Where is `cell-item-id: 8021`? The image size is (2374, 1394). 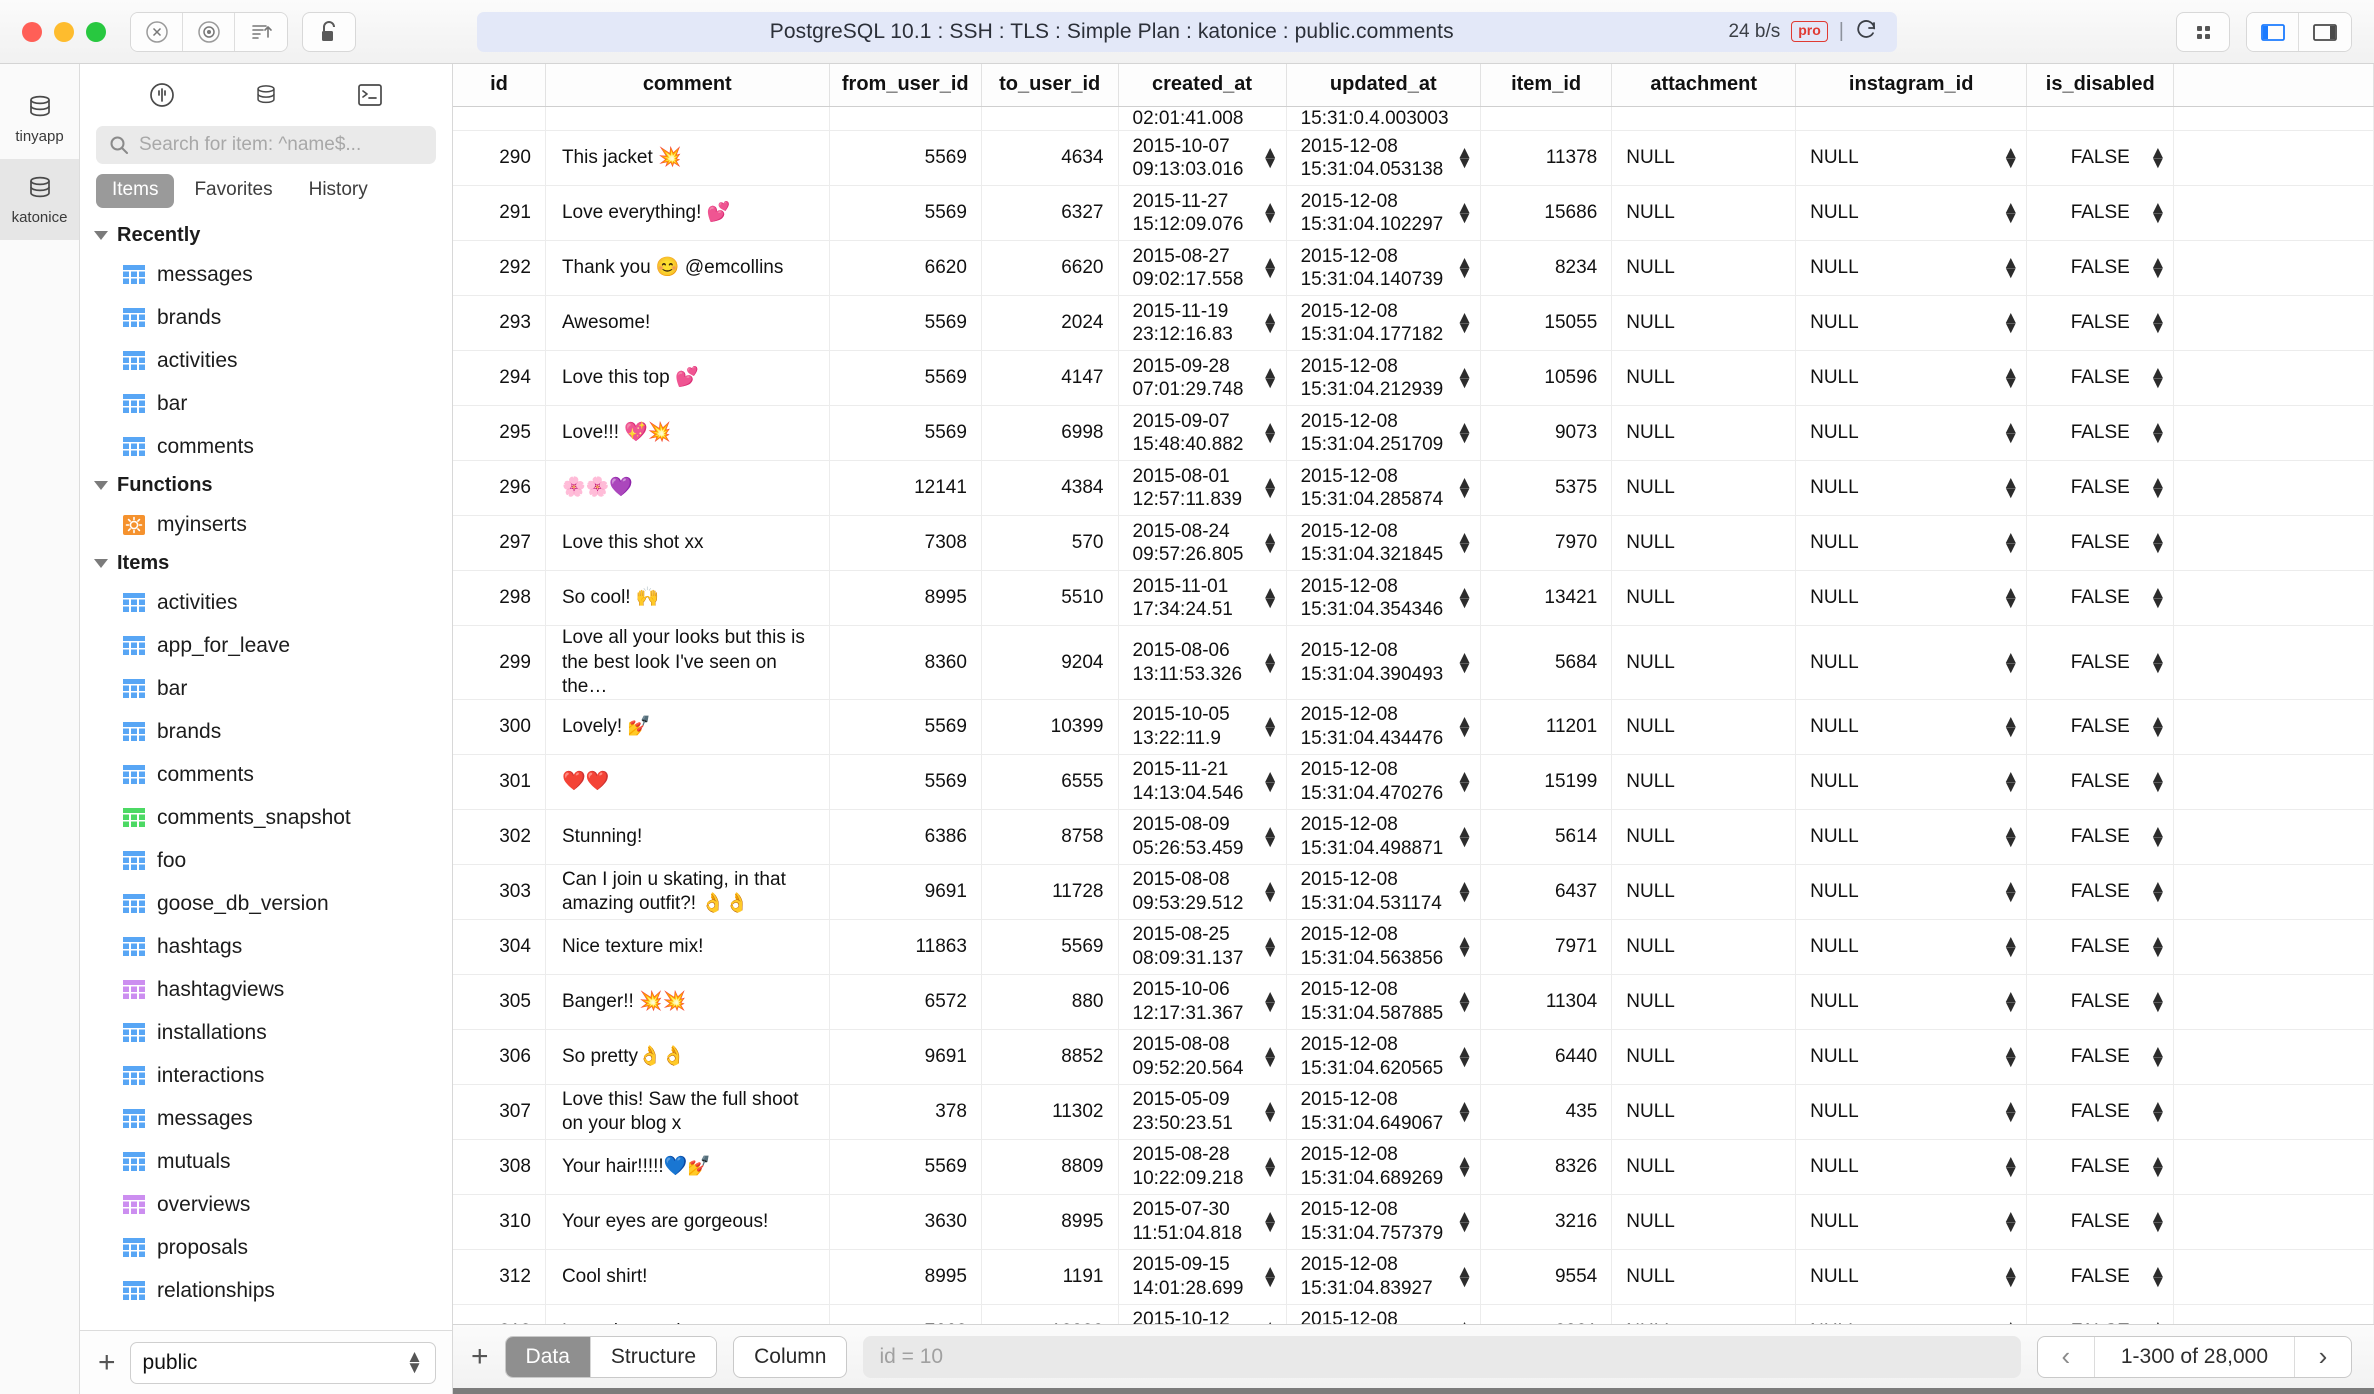
cell-item-id: 8021 is located at coordinates (1546, 1314).